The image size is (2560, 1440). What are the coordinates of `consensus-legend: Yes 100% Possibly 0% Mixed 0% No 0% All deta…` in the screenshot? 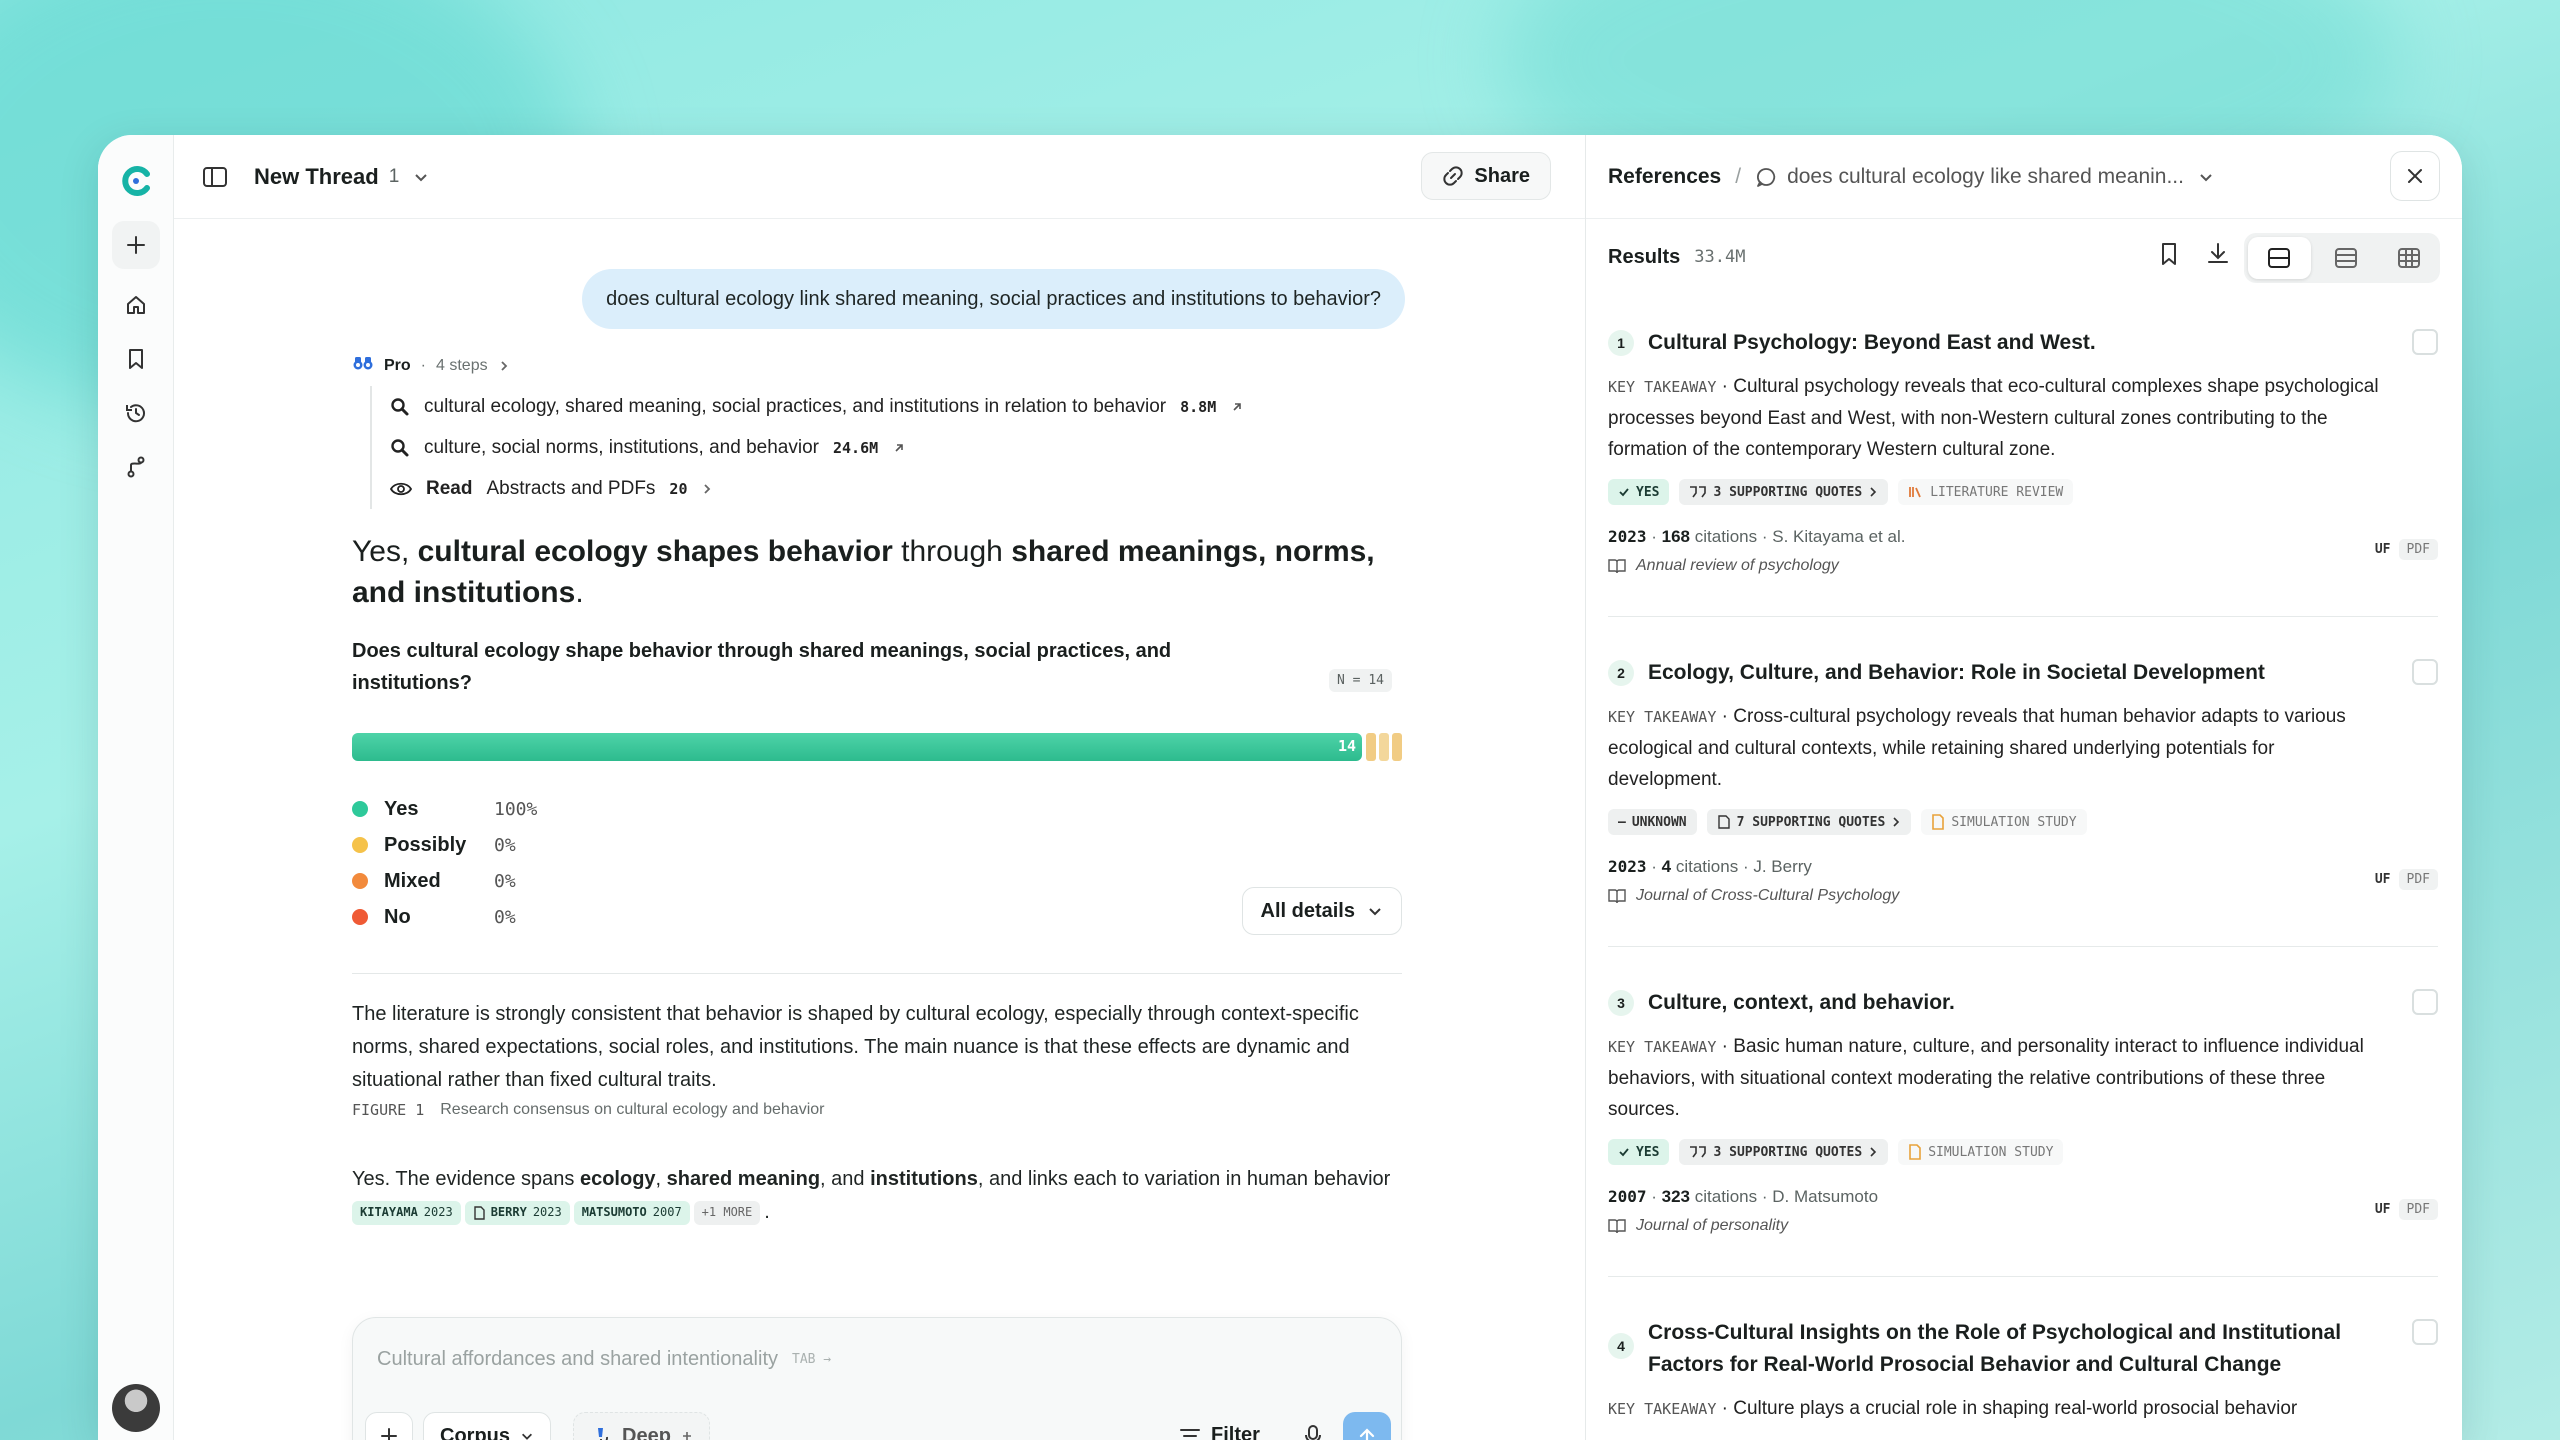 It's located at (877, 863).